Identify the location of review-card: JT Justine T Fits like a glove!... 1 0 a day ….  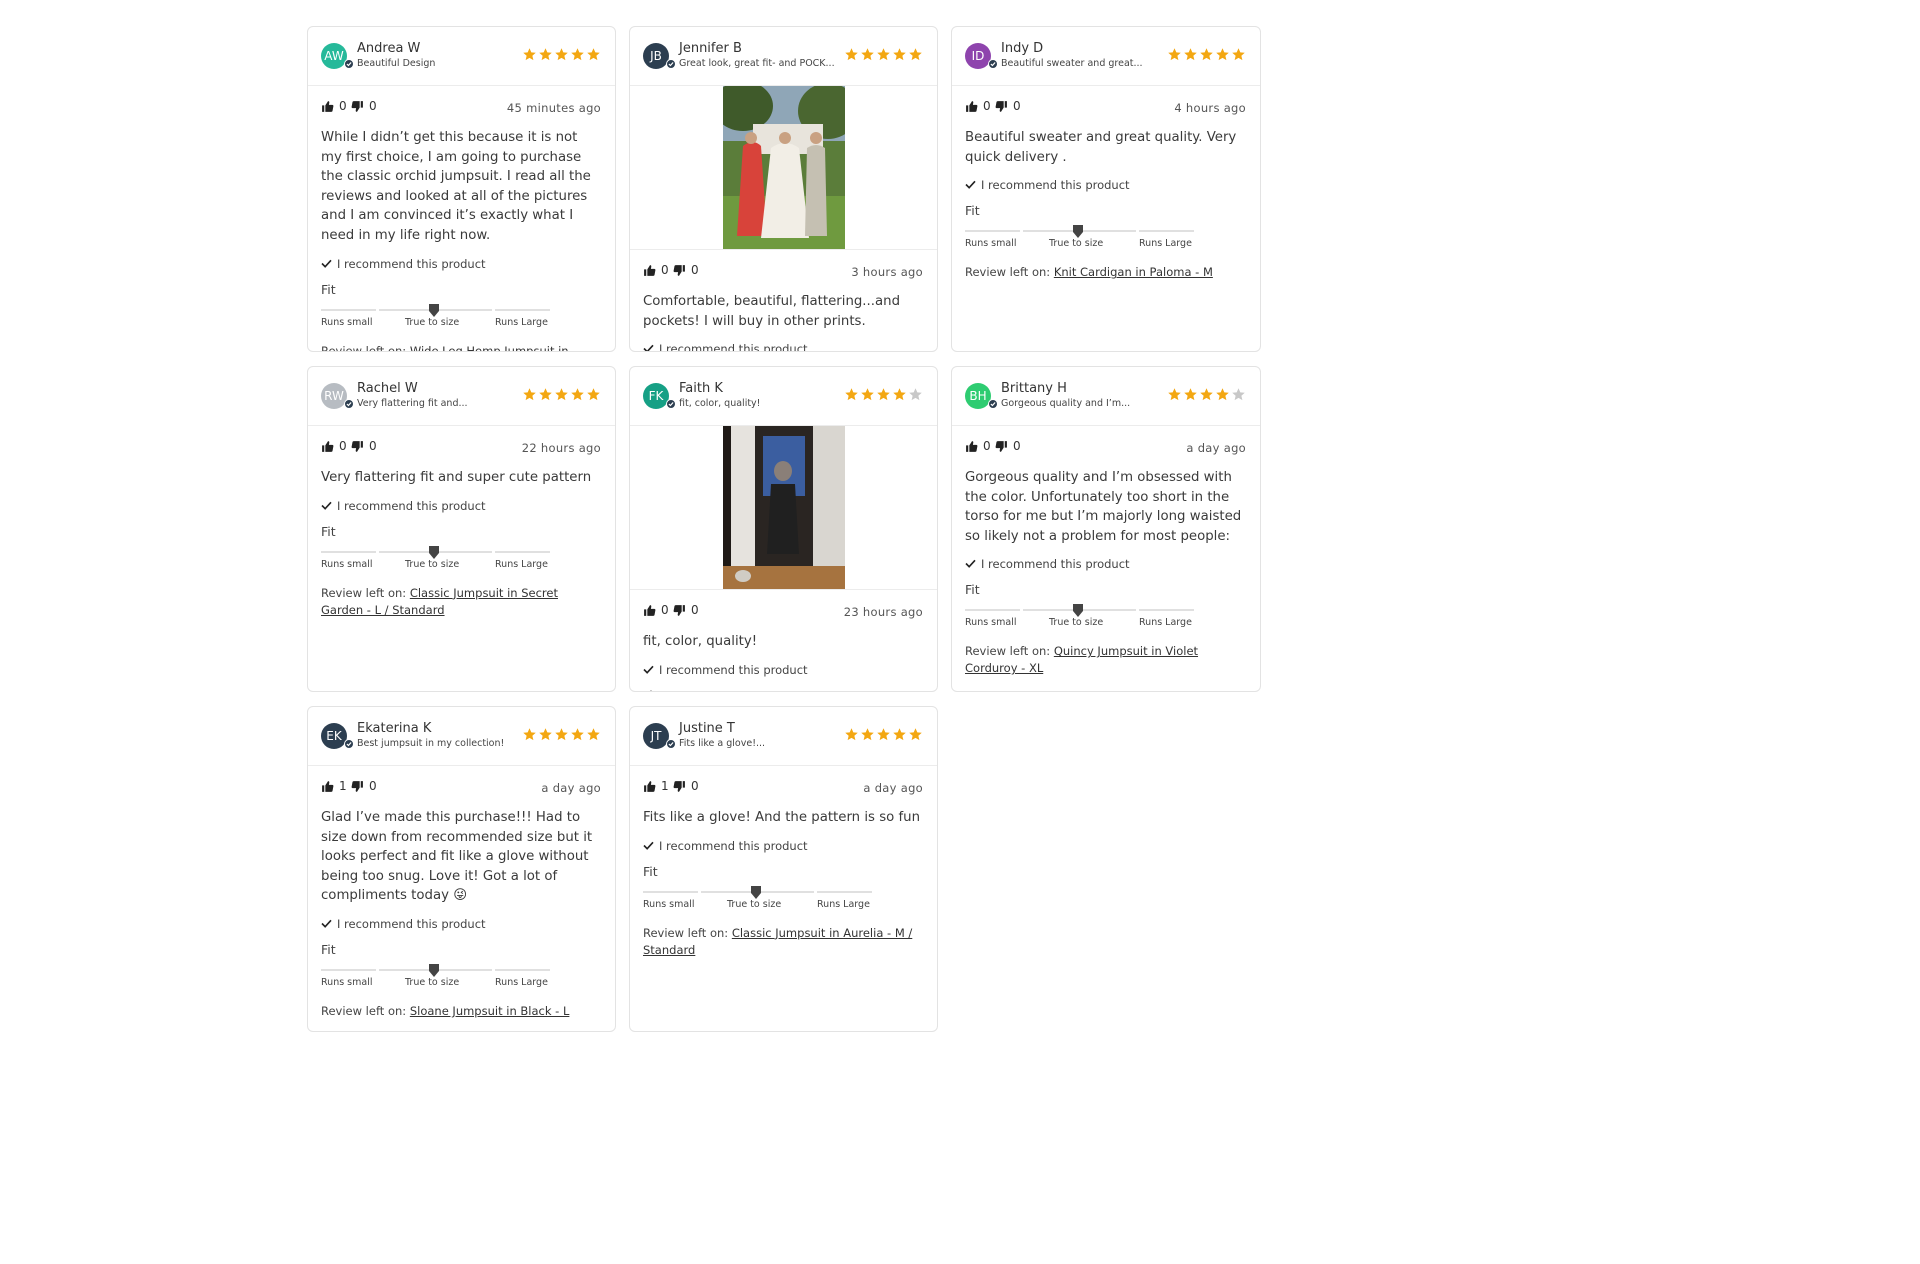
(783, 869).